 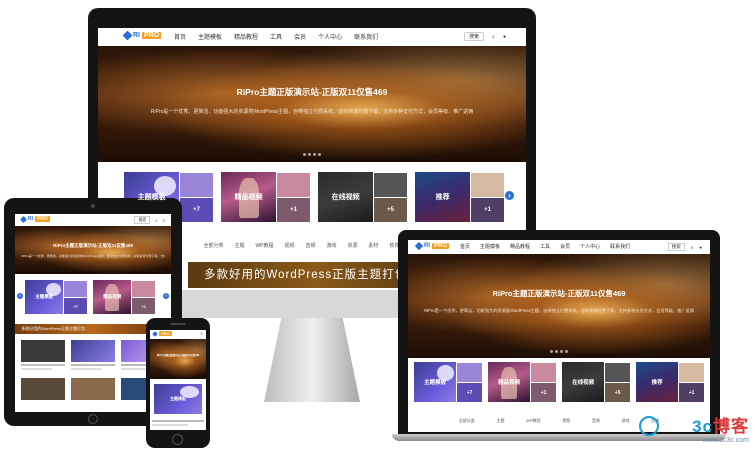 What do you see at coordinates (162, 333) in the screenshot?
I see `phone-logo: PRO` at bounding box center [162, 333].